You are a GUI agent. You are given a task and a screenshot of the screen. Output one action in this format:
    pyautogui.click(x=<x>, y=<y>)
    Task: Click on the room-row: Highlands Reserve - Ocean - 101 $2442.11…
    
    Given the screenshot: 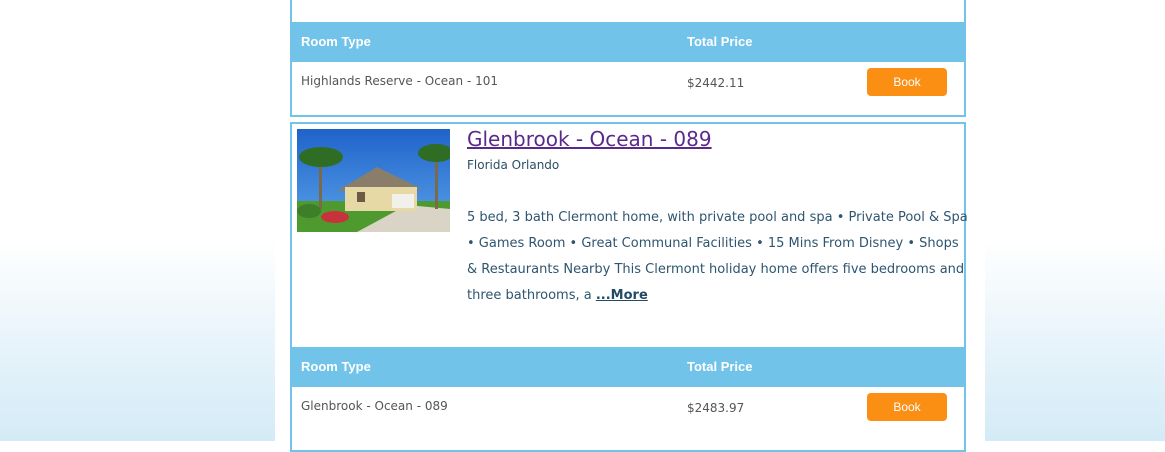 What is the action you would take?
    pyautogui.click(x=628, y=89)
    